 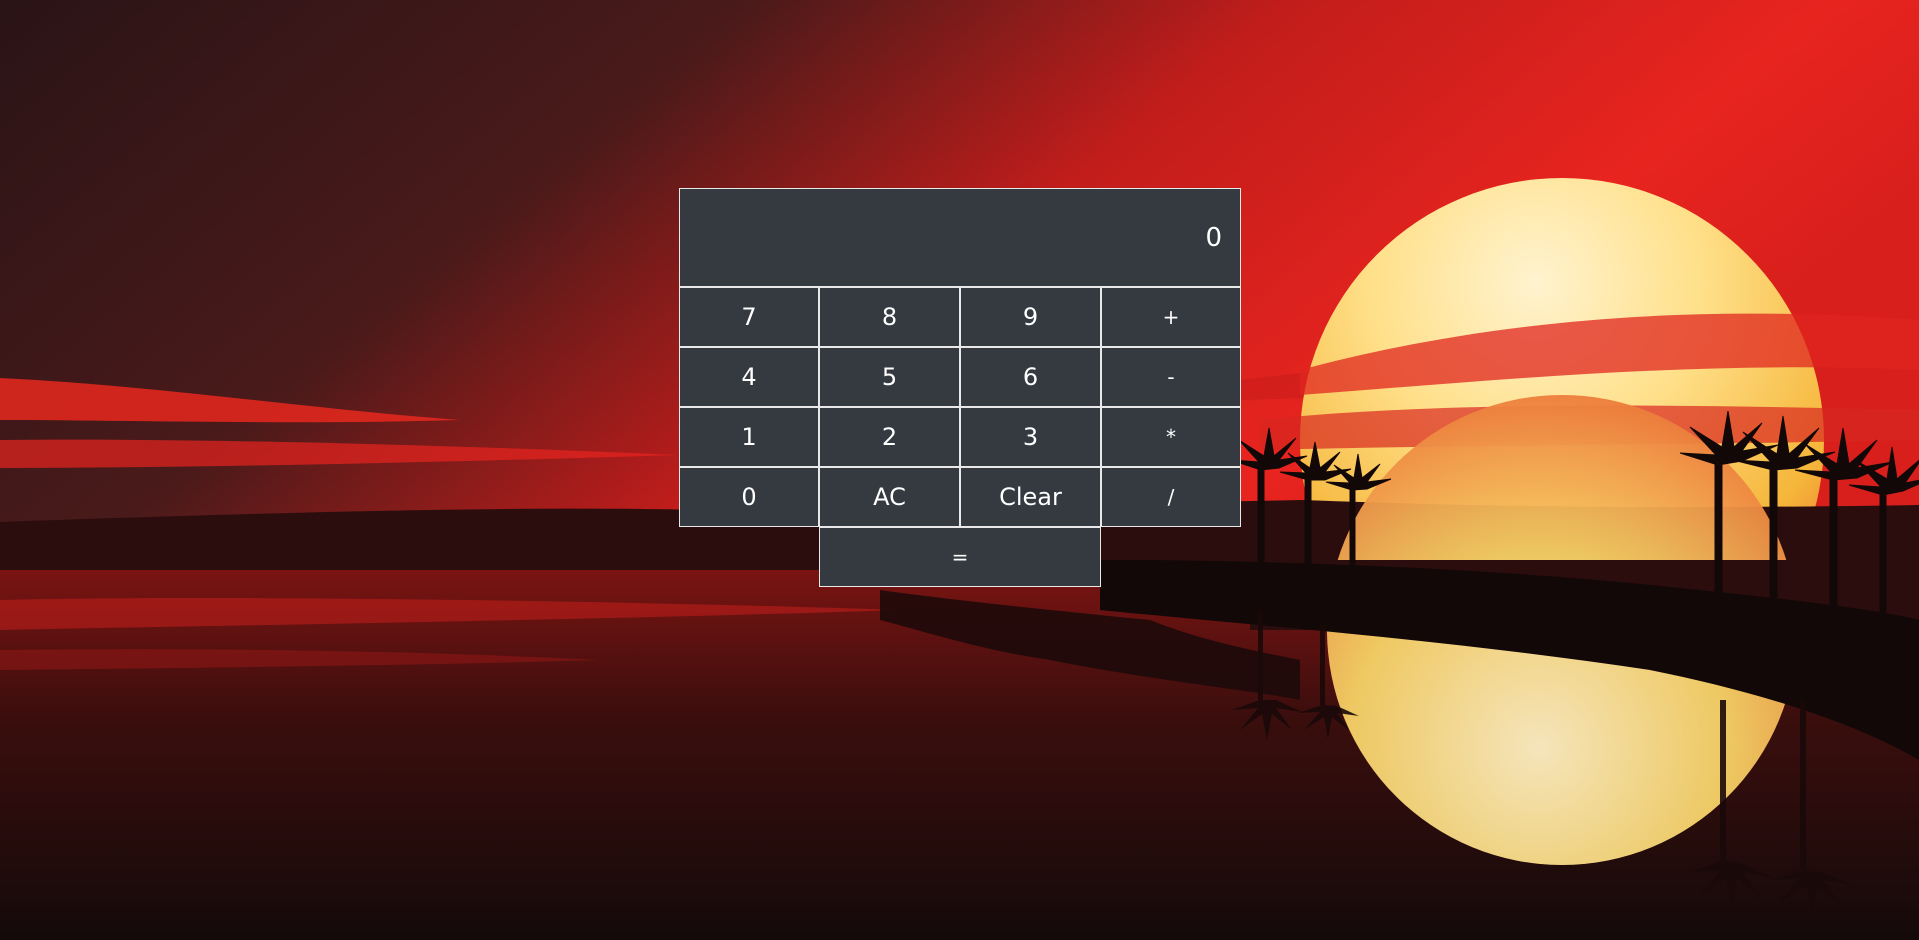 What do you see at coordinates (749, 317) in the screenshot?
I see `key-7: 7` at bounding box center [749, 317].